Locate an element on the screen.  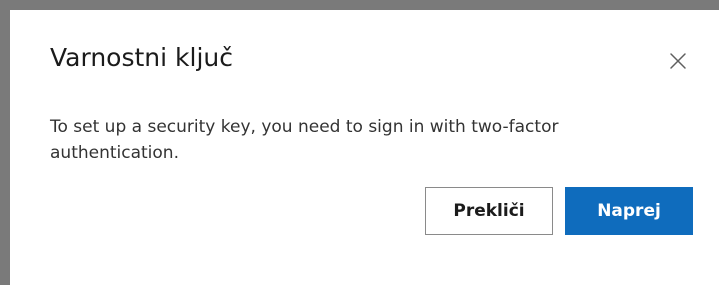
close-icon is located at coordinates (678, 61).